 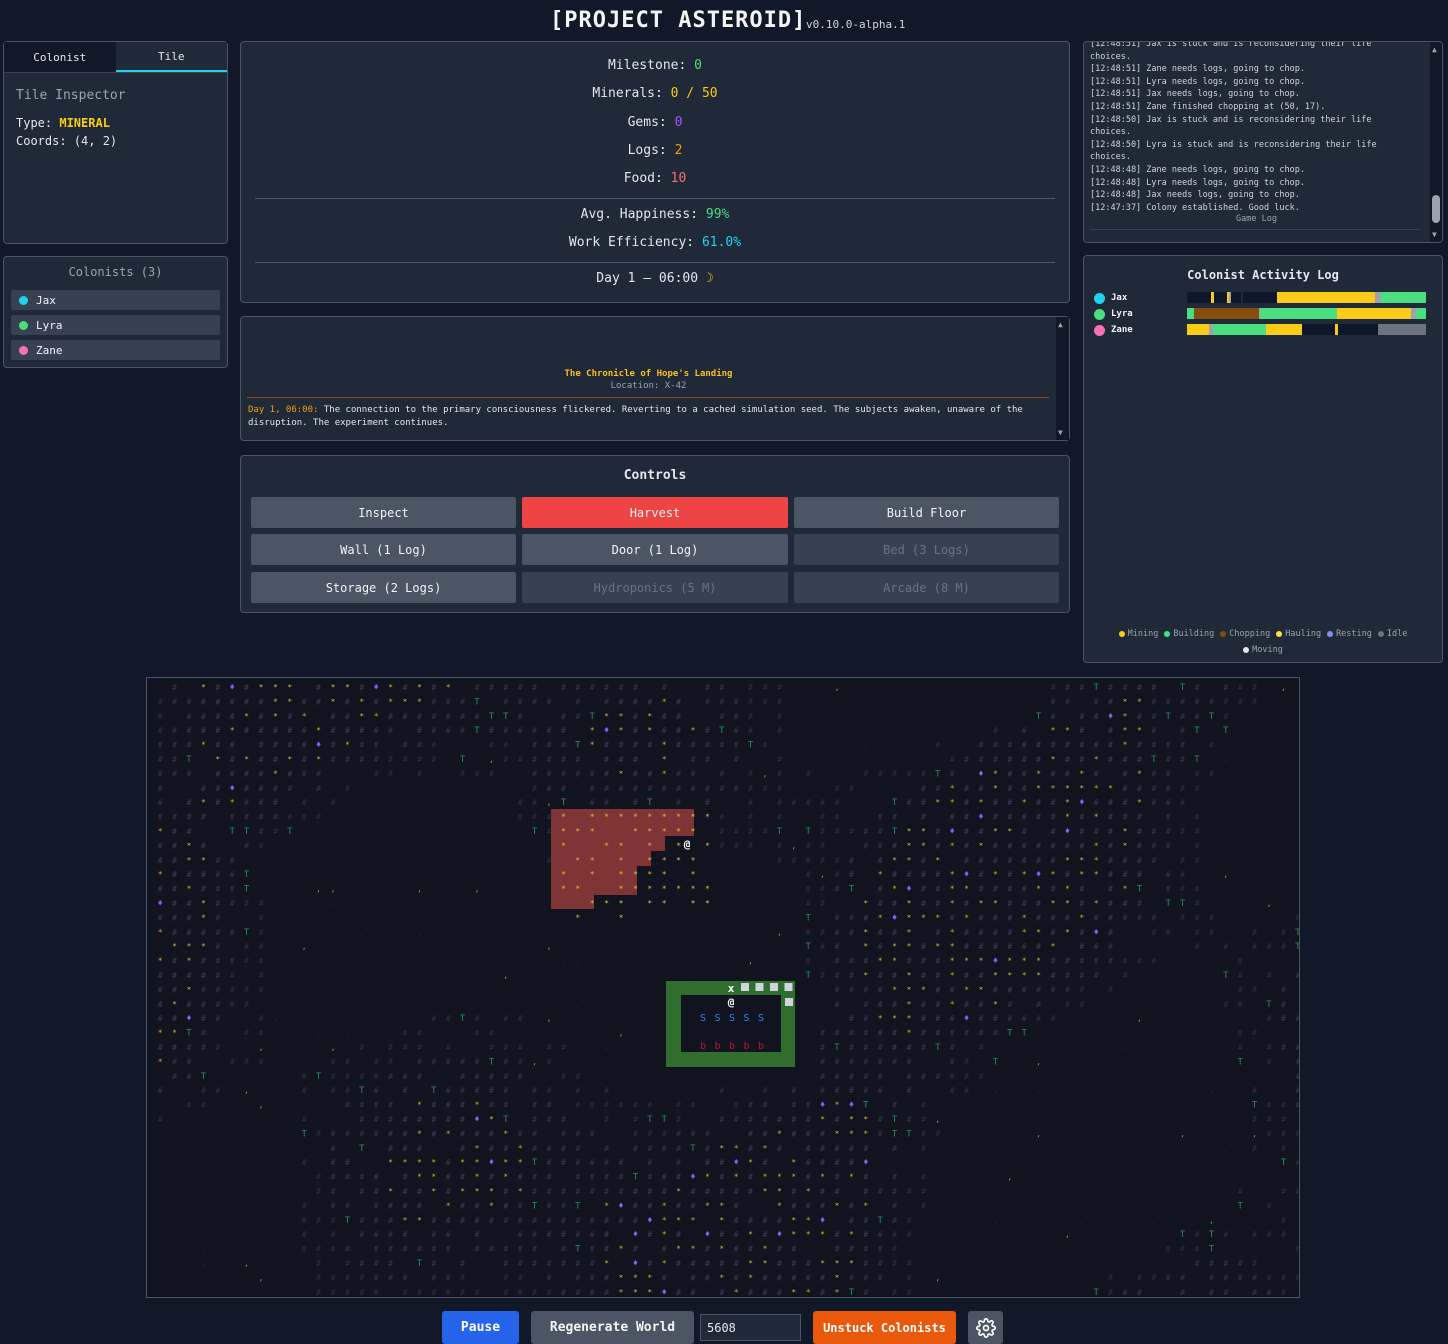 What do you see at coordinates (480, 1327) in the screenshot?
I see `pause-button: Pause` at bounding box center [480, 1327].